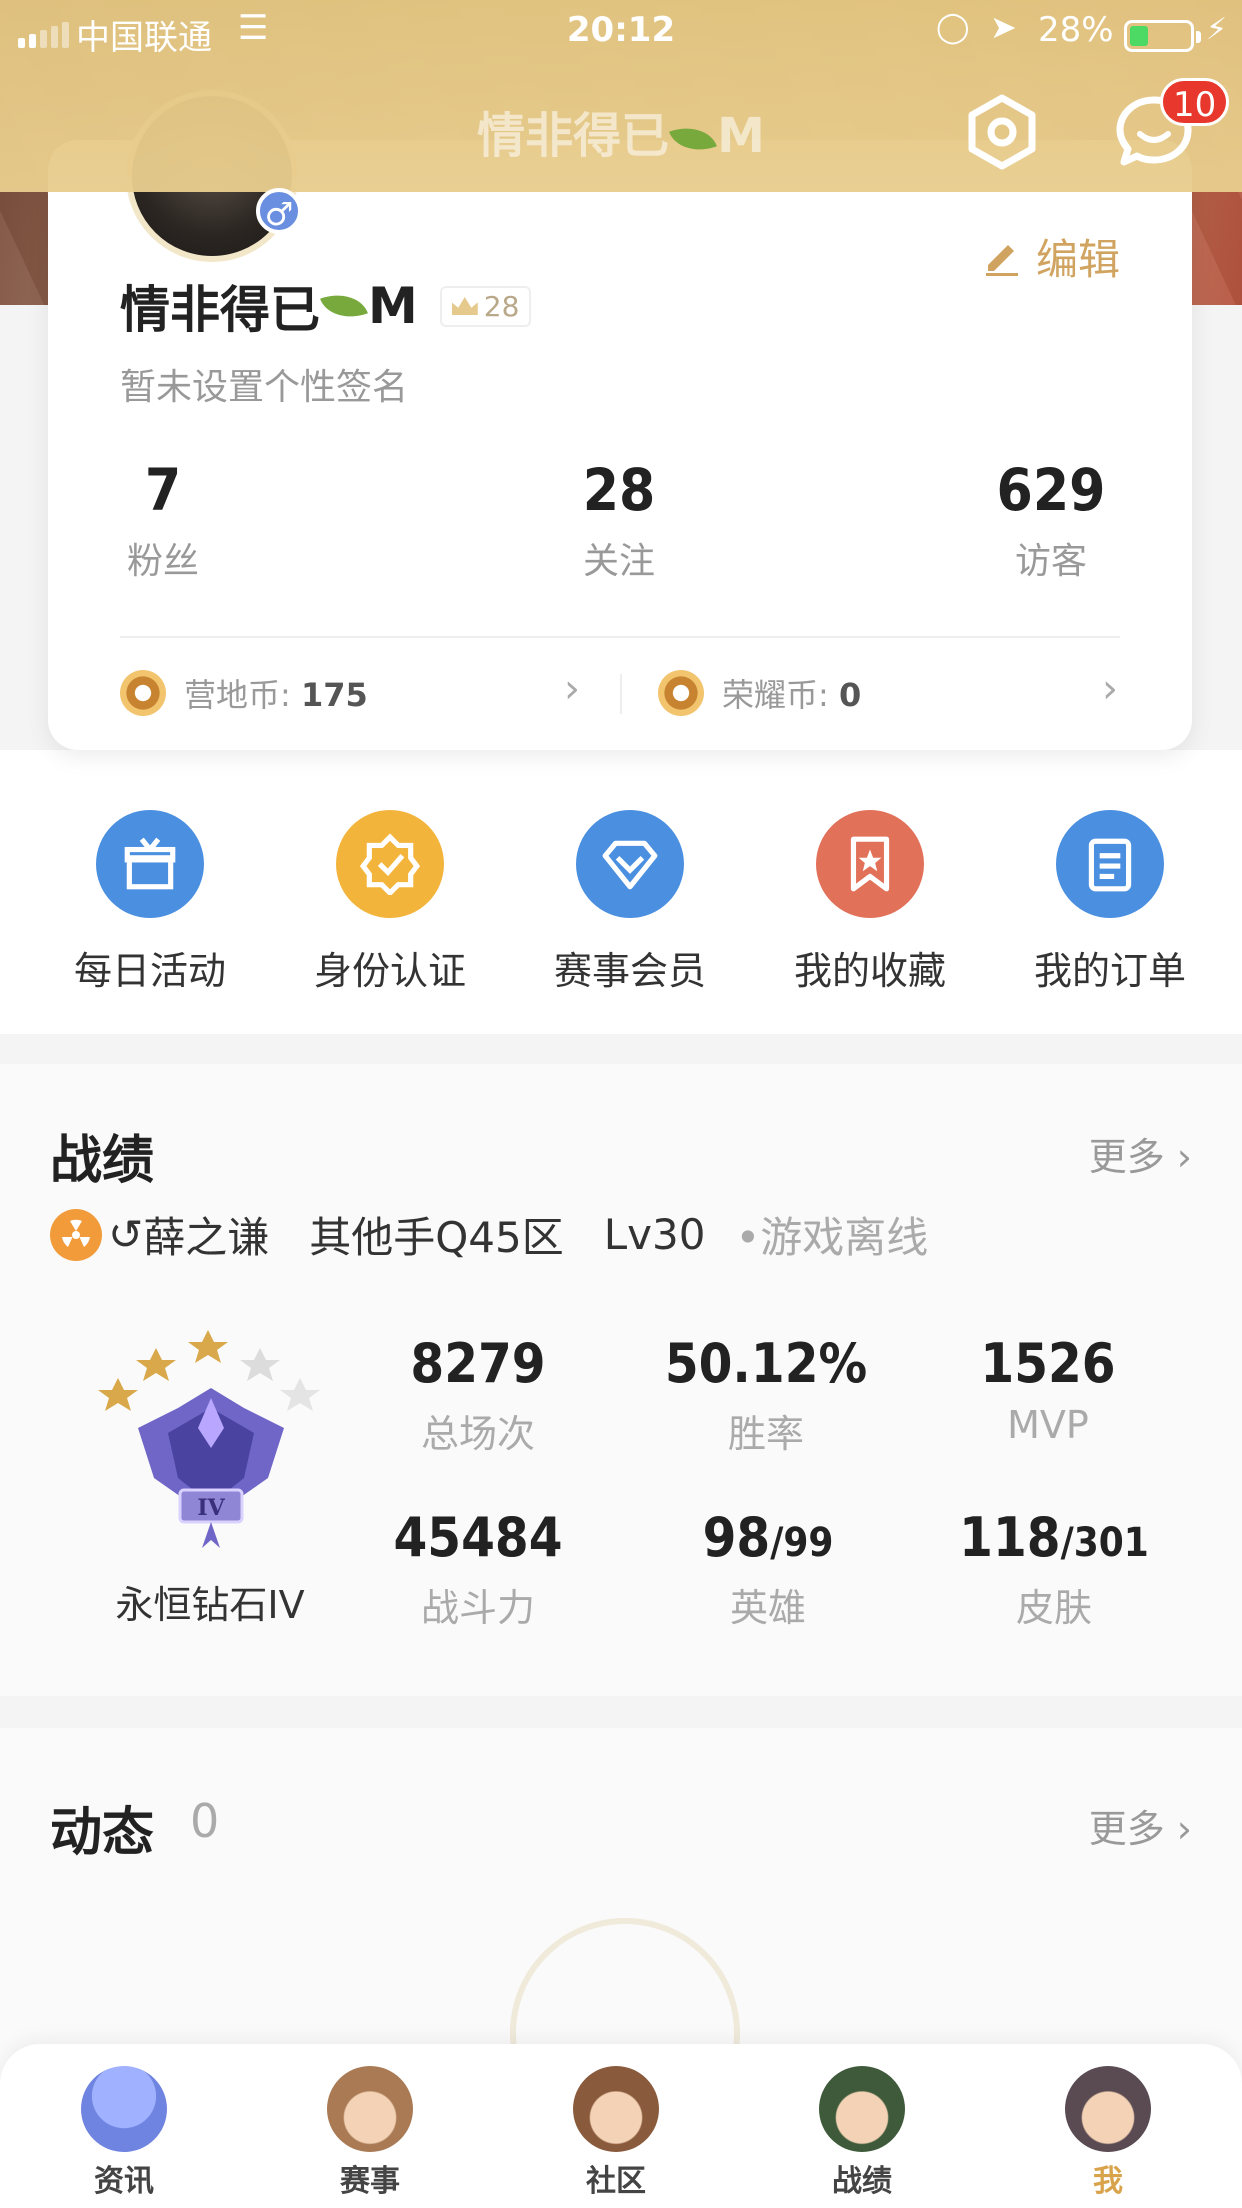 The image size is (1242, 2208). What do you see at coordinates (1140, 1153) in the screenshot?
I see `record-more-link: 更多 ›` at bounding box center [1140, 1153].